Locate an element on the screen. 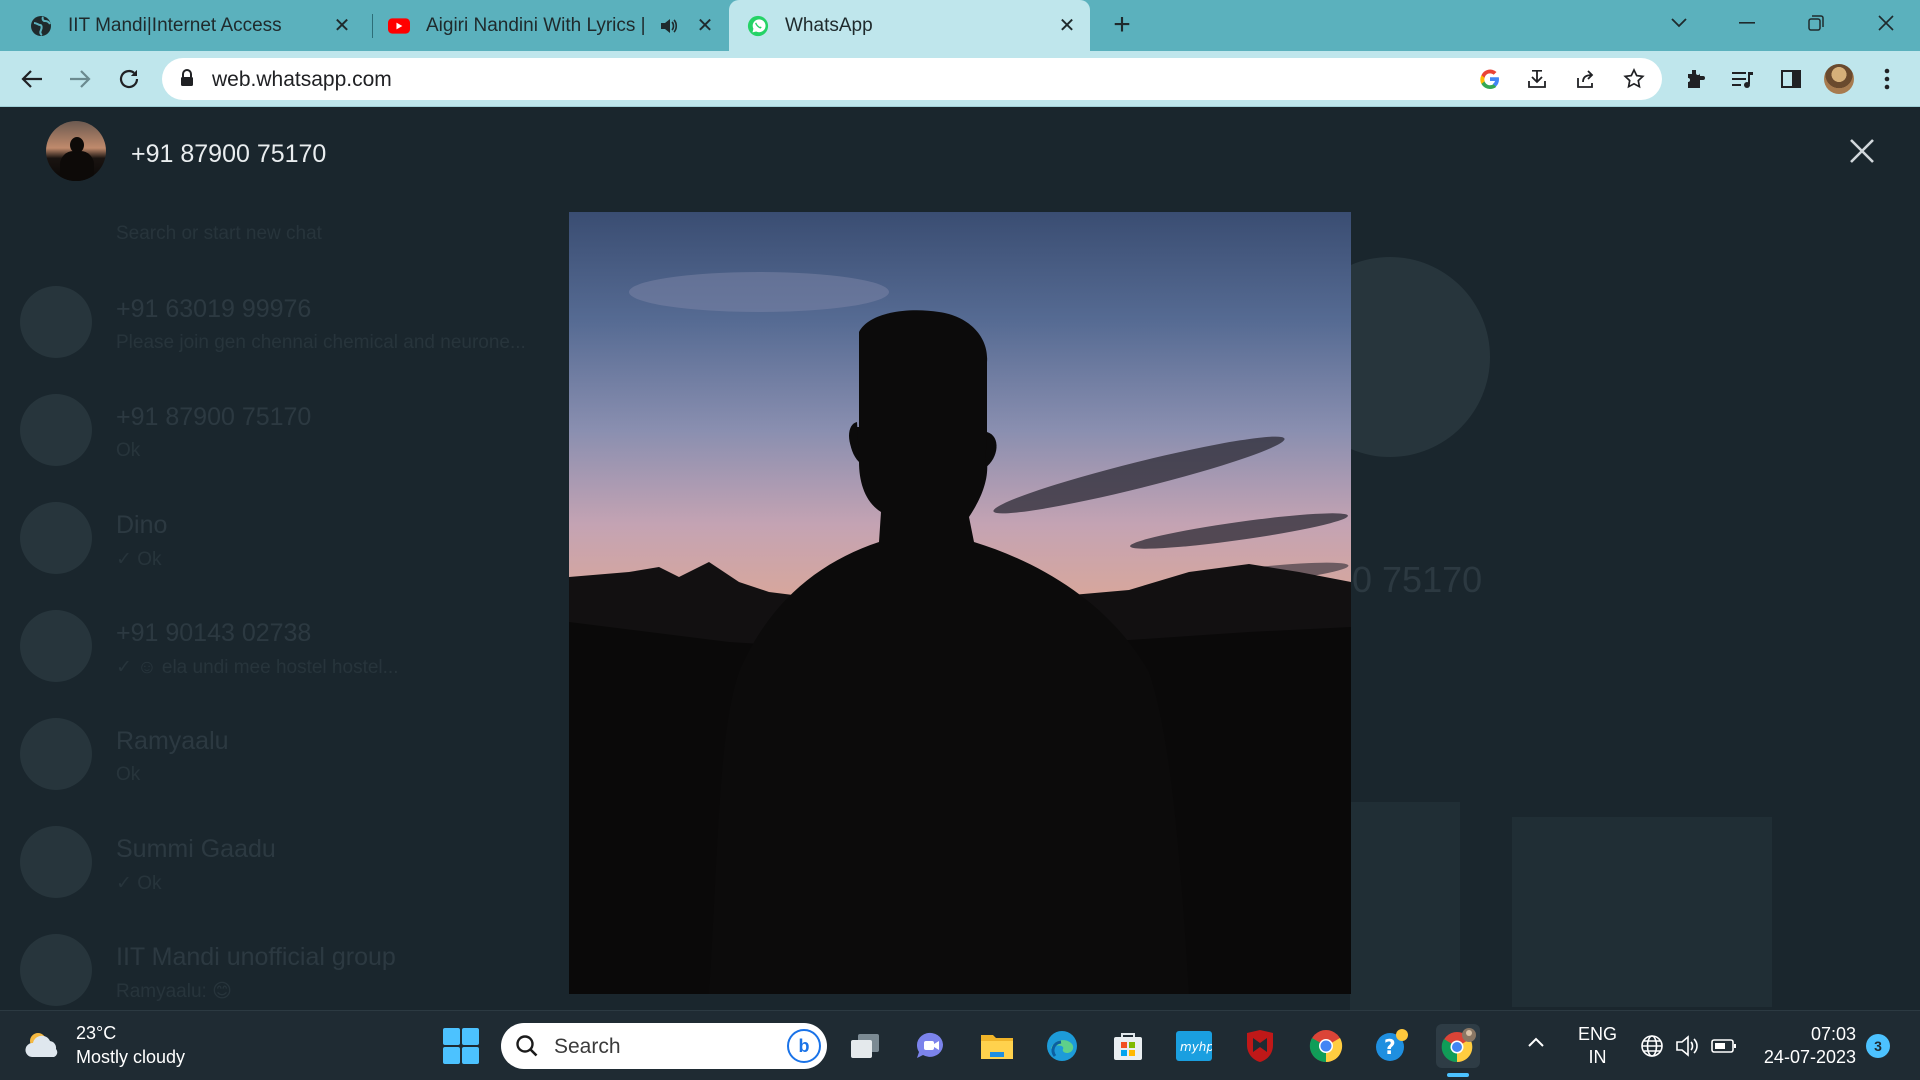  tab-title: Aigiri Nandini With Lyrics | M is located at coordinates (539, 25).